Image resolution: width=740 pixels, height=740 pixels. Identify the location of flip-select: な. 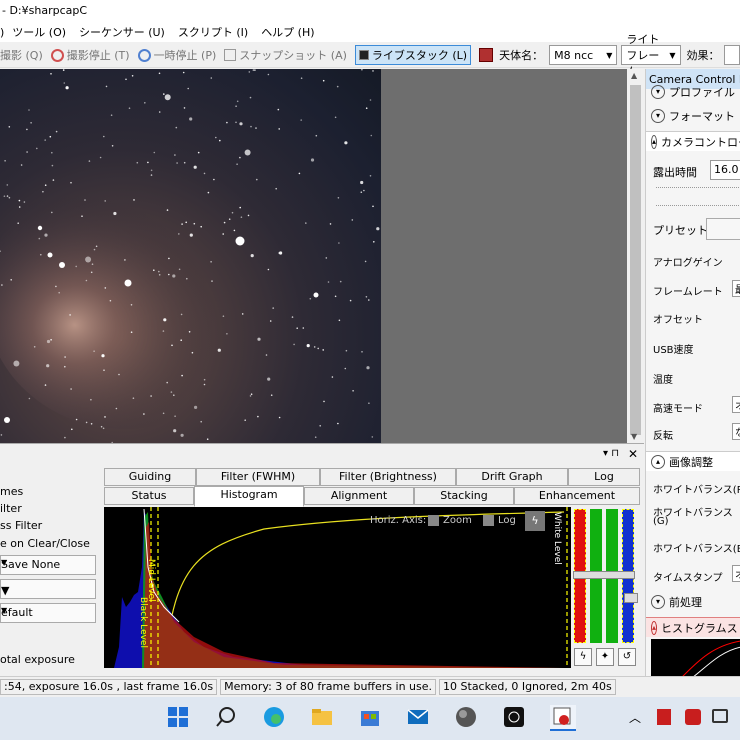
(736, 431).